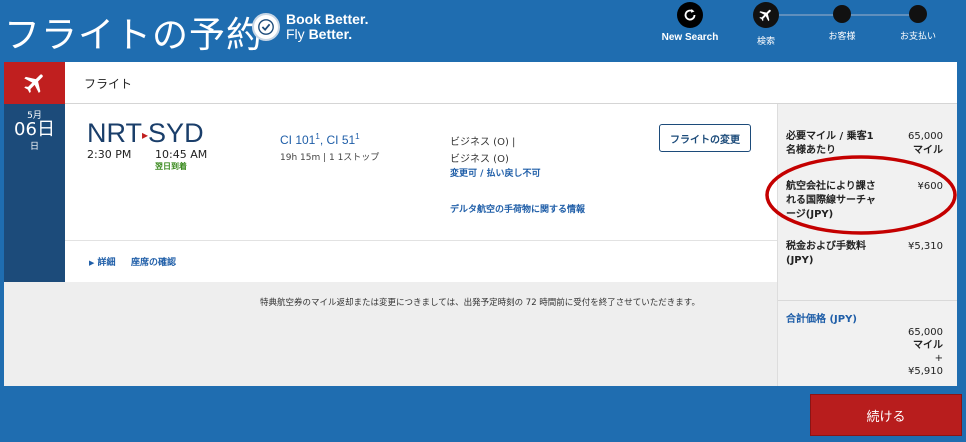 This screenshot has height=442, width=966. I want to click on arrival-time: 10:45 AM, so click(181, 154).